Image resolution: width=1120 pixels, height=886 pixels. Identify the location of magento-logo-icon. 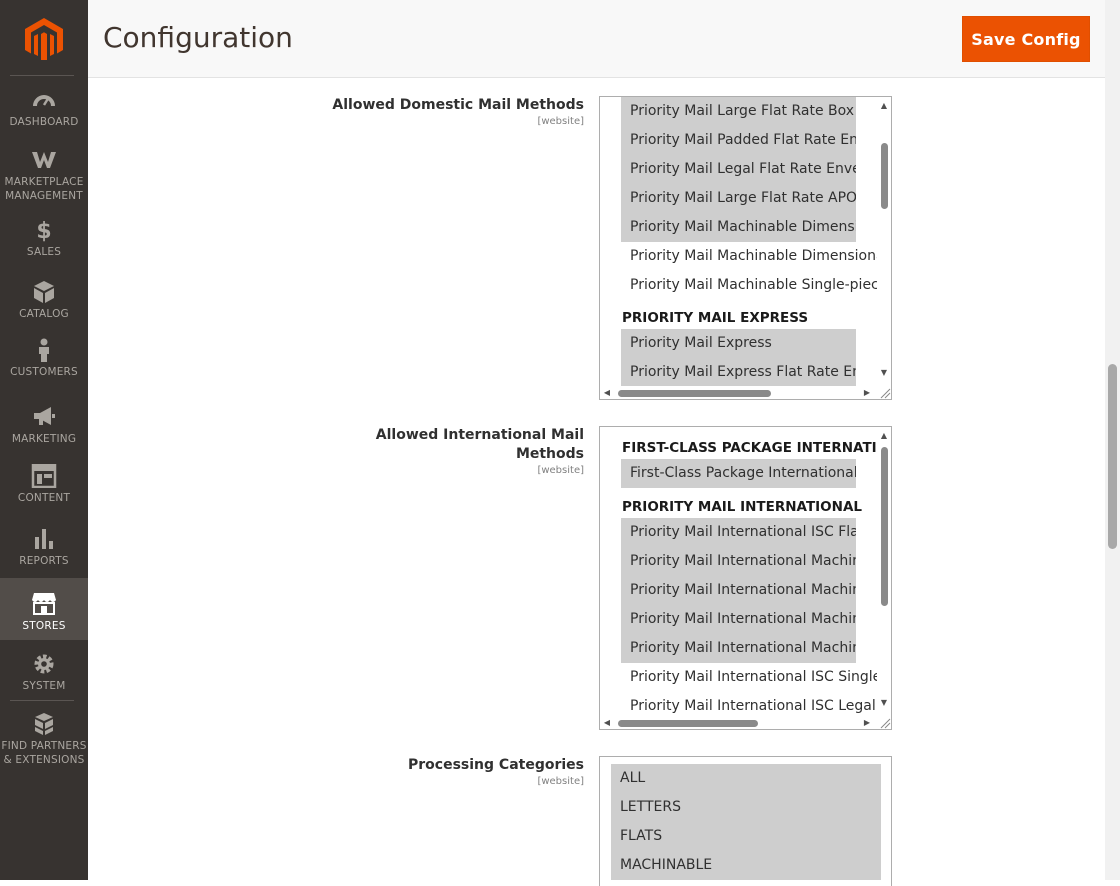
(44, 39).